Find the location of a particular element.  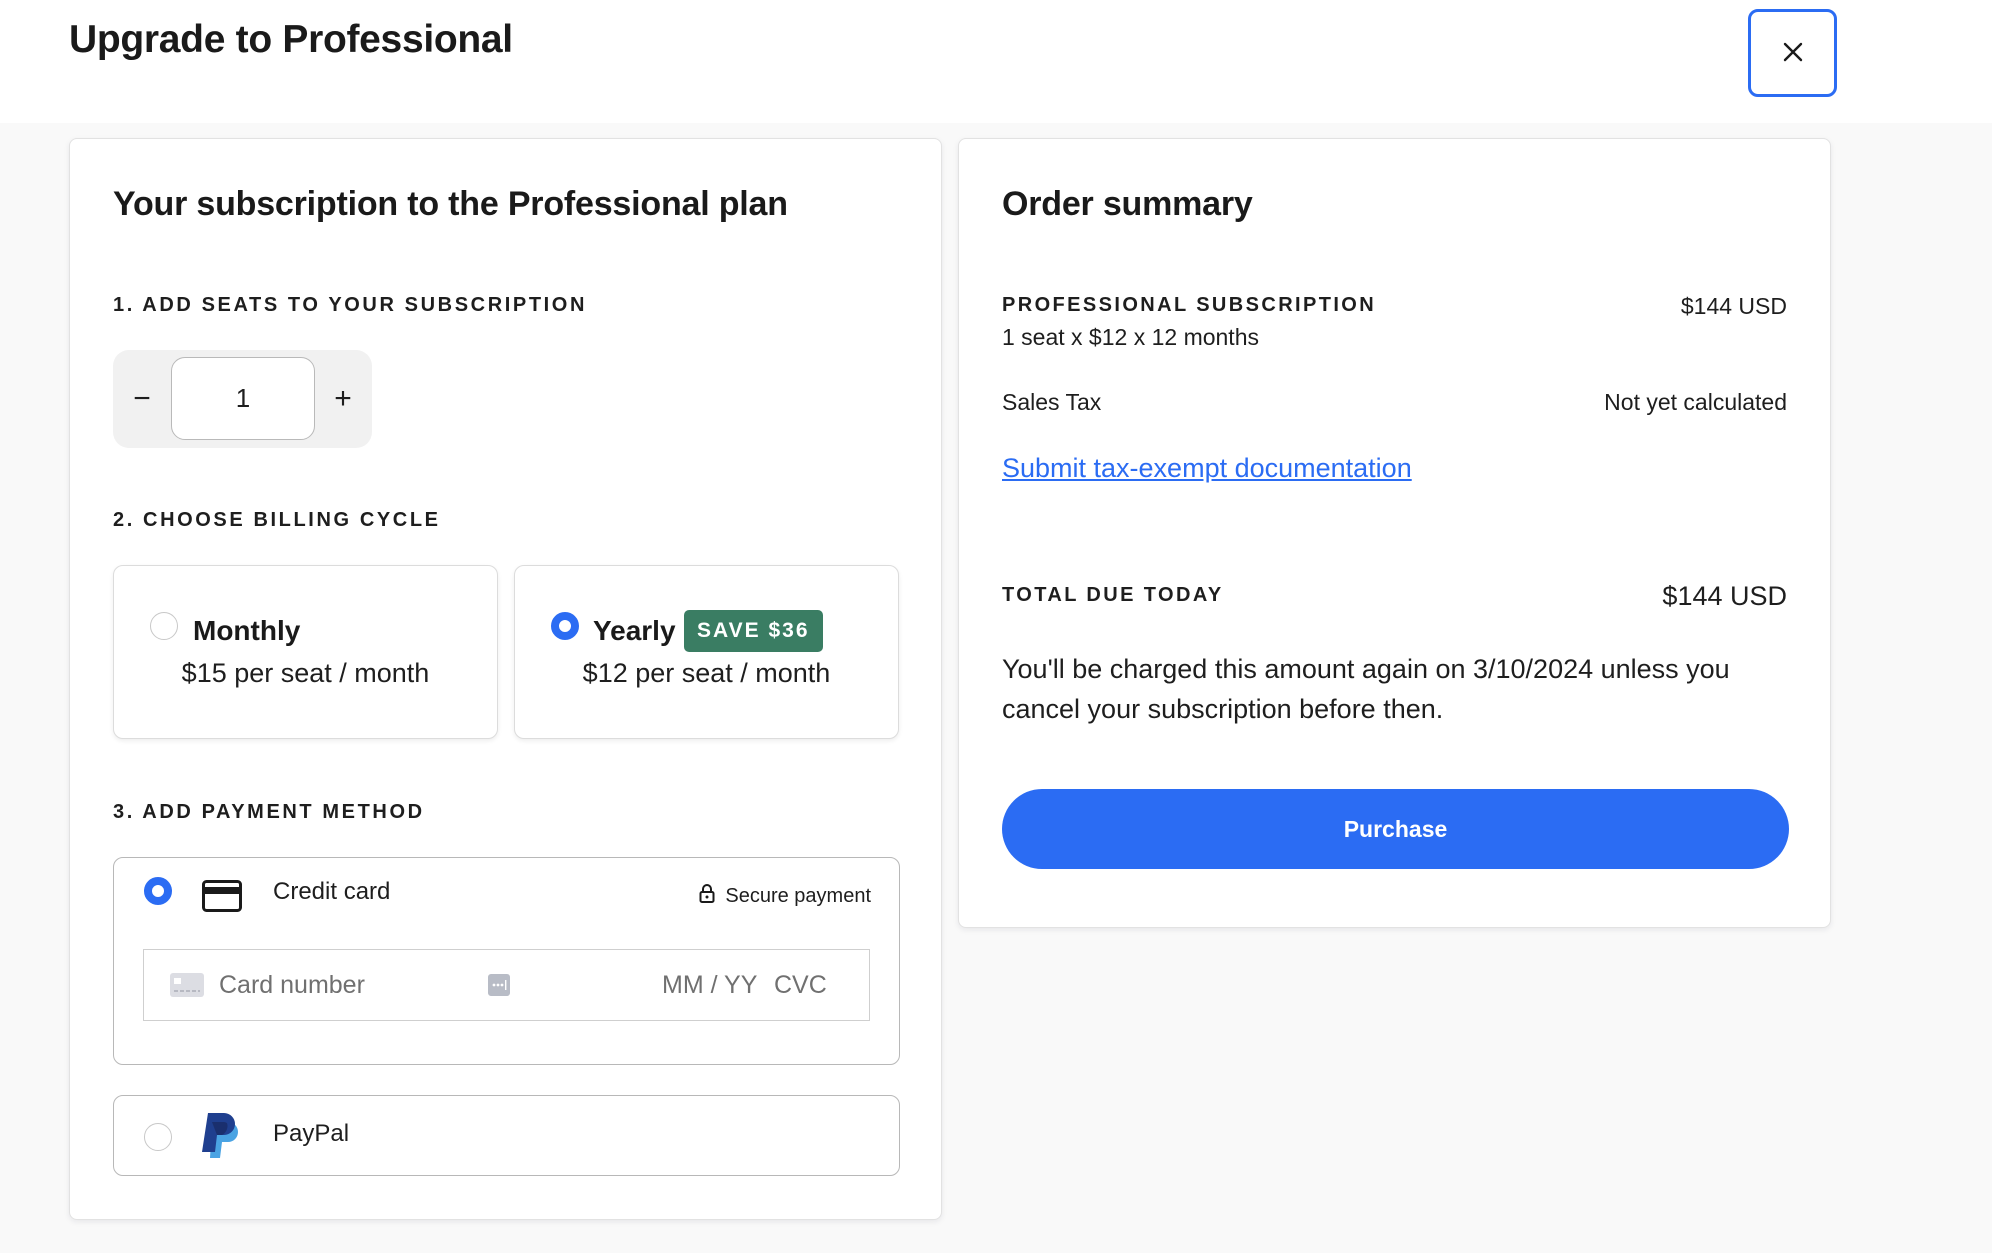

modal-header: Upgrade to Professional is located at coordinates (996, 61).